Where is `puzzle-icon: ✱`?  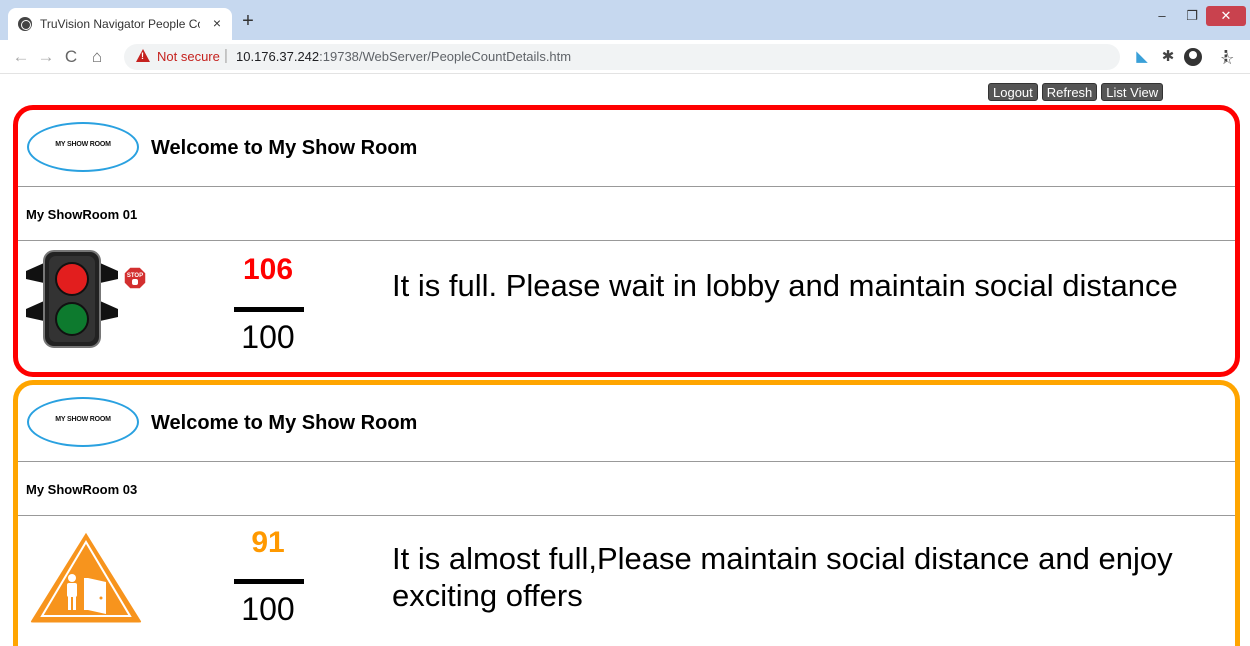
puzzle-icon: ✱ is located at coordinates (1168, 57).